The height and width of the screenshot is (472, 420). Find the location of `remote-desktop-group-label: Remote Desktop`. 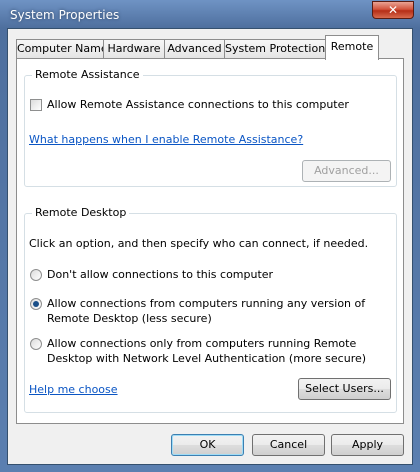

remote-desktop-group-label: Remote Desktop is located at coordinates (81, 212).